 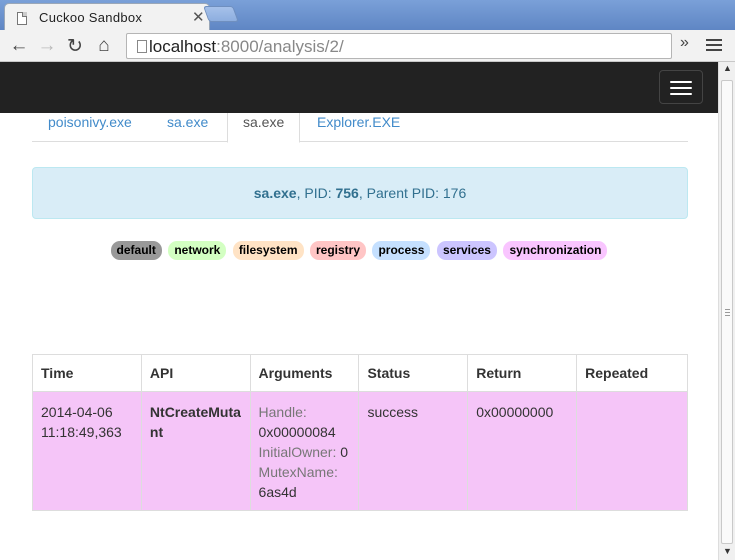 I want to click on filter-process: process, so click(x=401, y=250).